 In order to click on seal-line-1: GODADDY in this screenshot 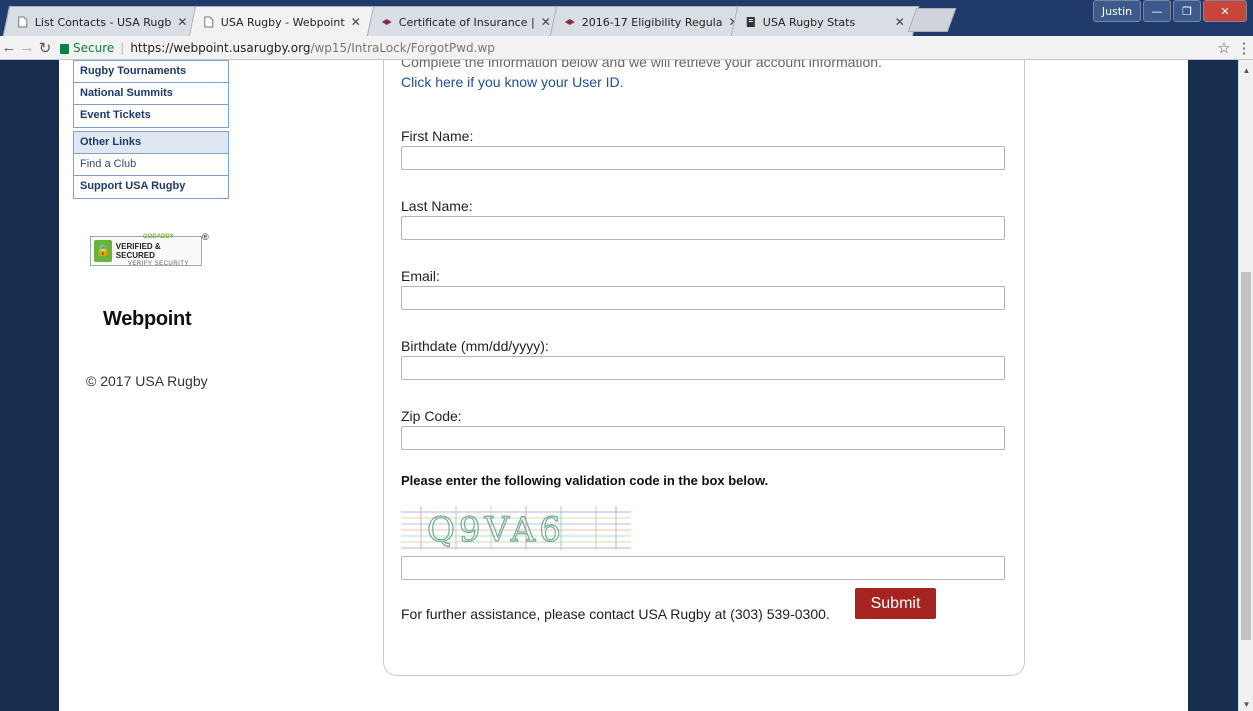, I will do `click(158, 237)`.